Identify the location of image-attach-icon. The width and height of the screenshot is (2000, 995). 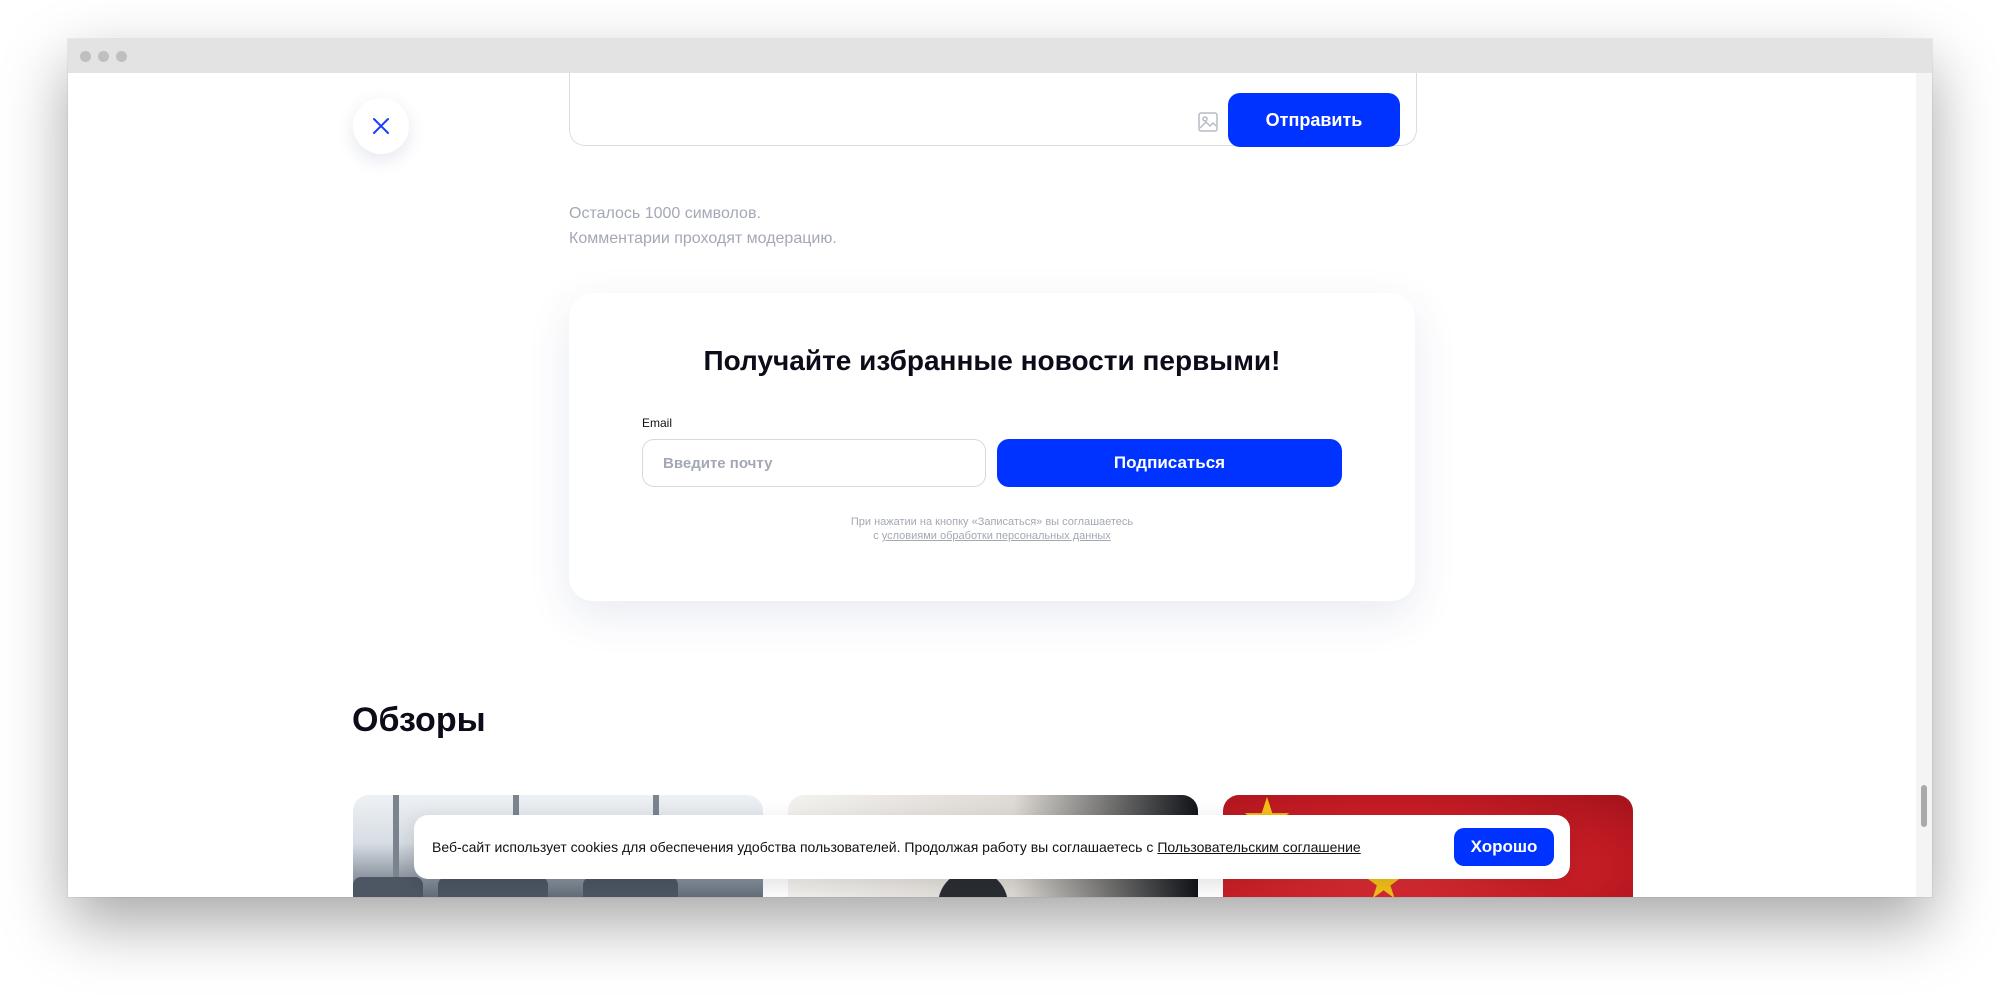
(1208, 122).